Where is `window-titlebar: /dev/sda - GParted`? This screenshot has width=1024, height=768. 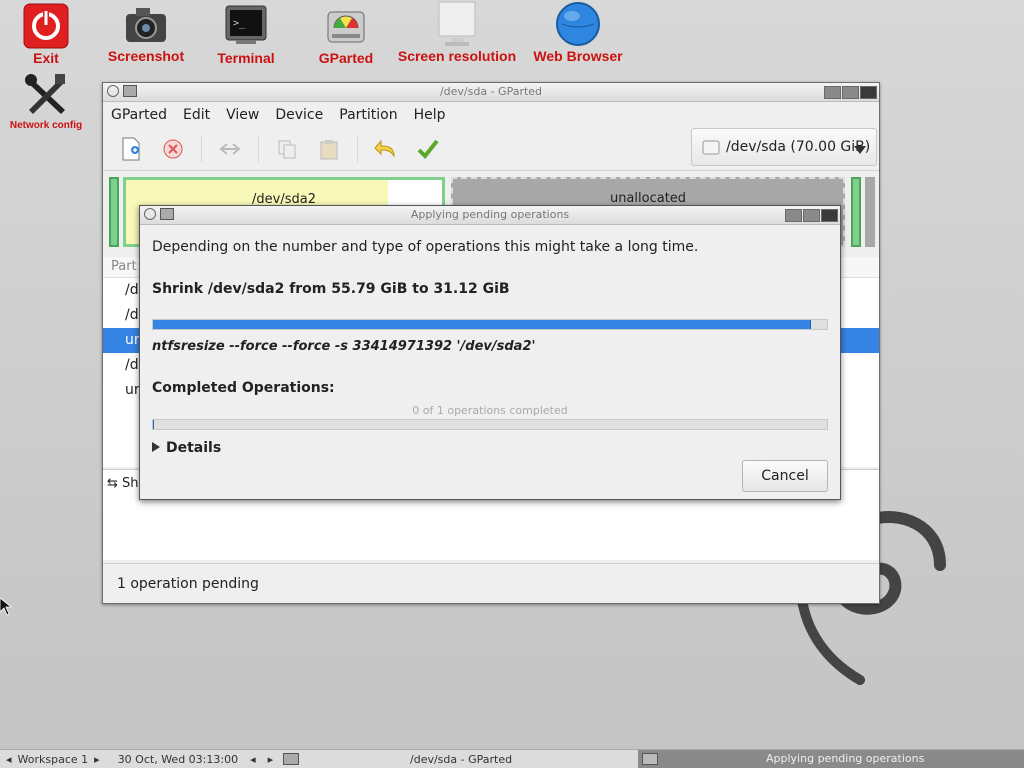 window-titlebar: /dev/sda - GParted is located at coordinates (491, 92).